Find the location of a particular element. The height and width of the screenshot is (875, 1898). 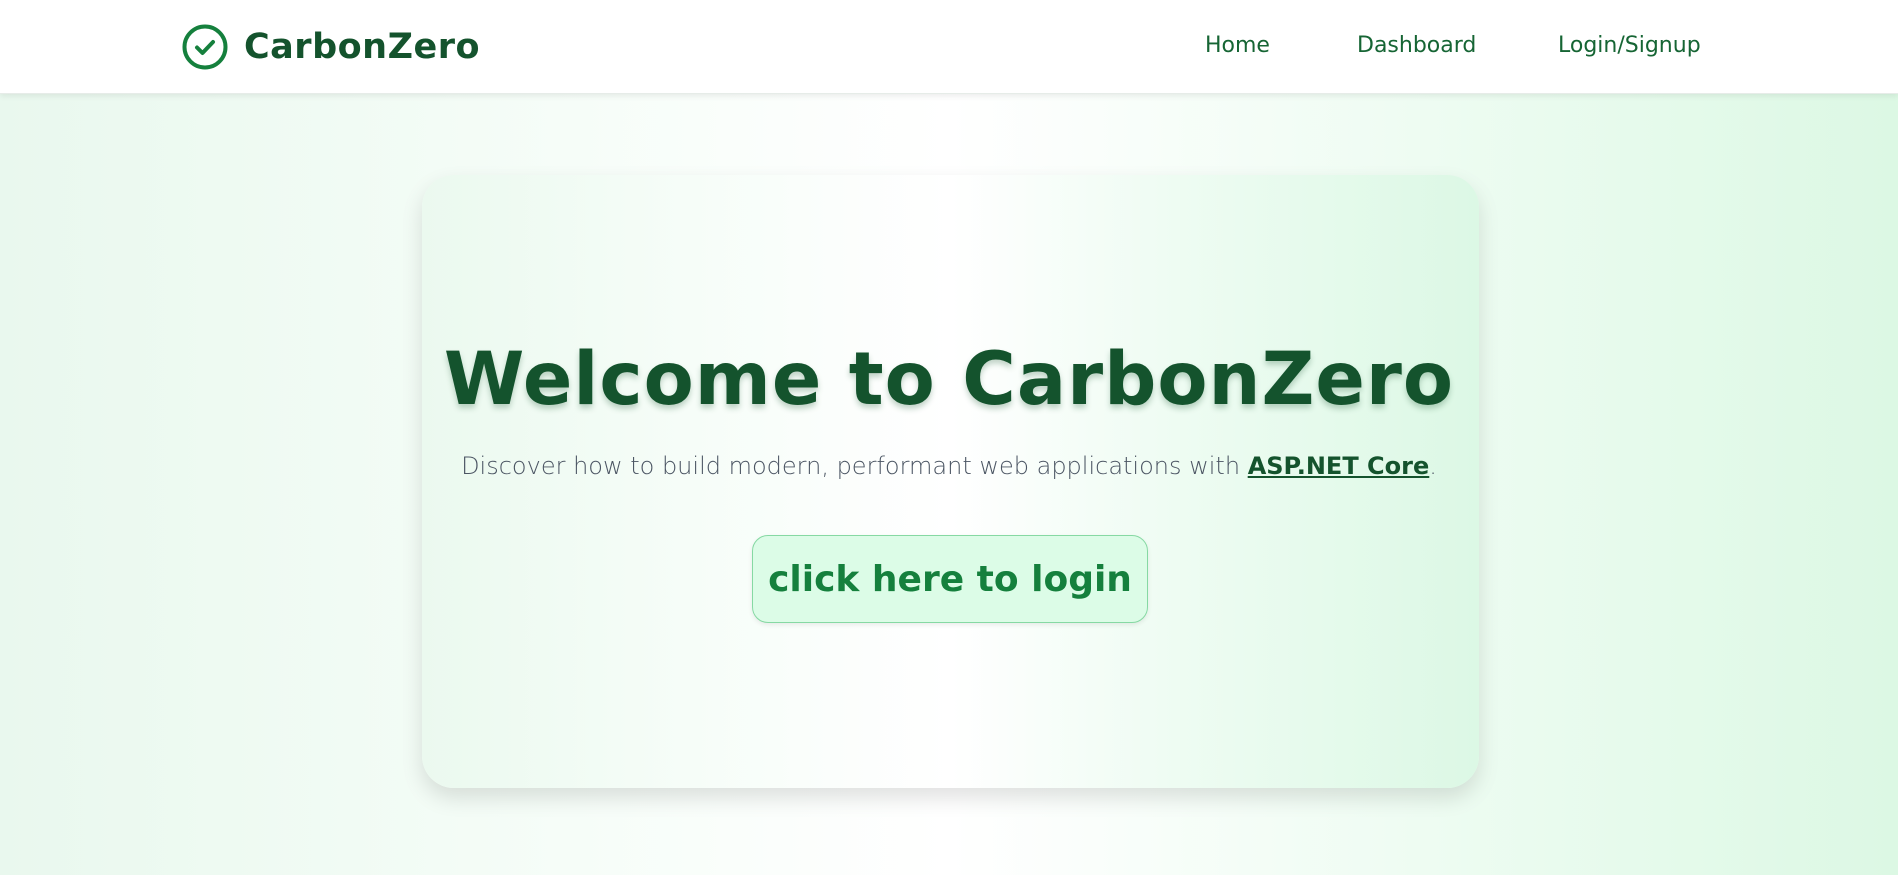

aspnet-core-link: ASP.NET Core is located at coordinates (1339, 466).